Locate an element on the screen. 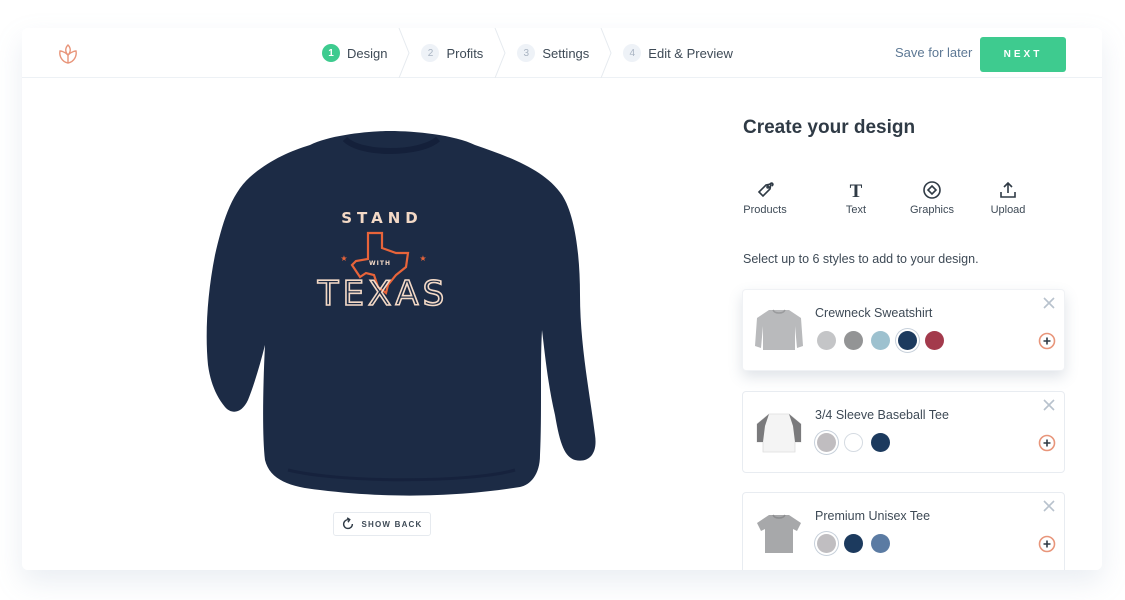 Image resolution: width=1125 pixels, height=600 pixels. step-number: 2 is located at coordinates (430, 53).